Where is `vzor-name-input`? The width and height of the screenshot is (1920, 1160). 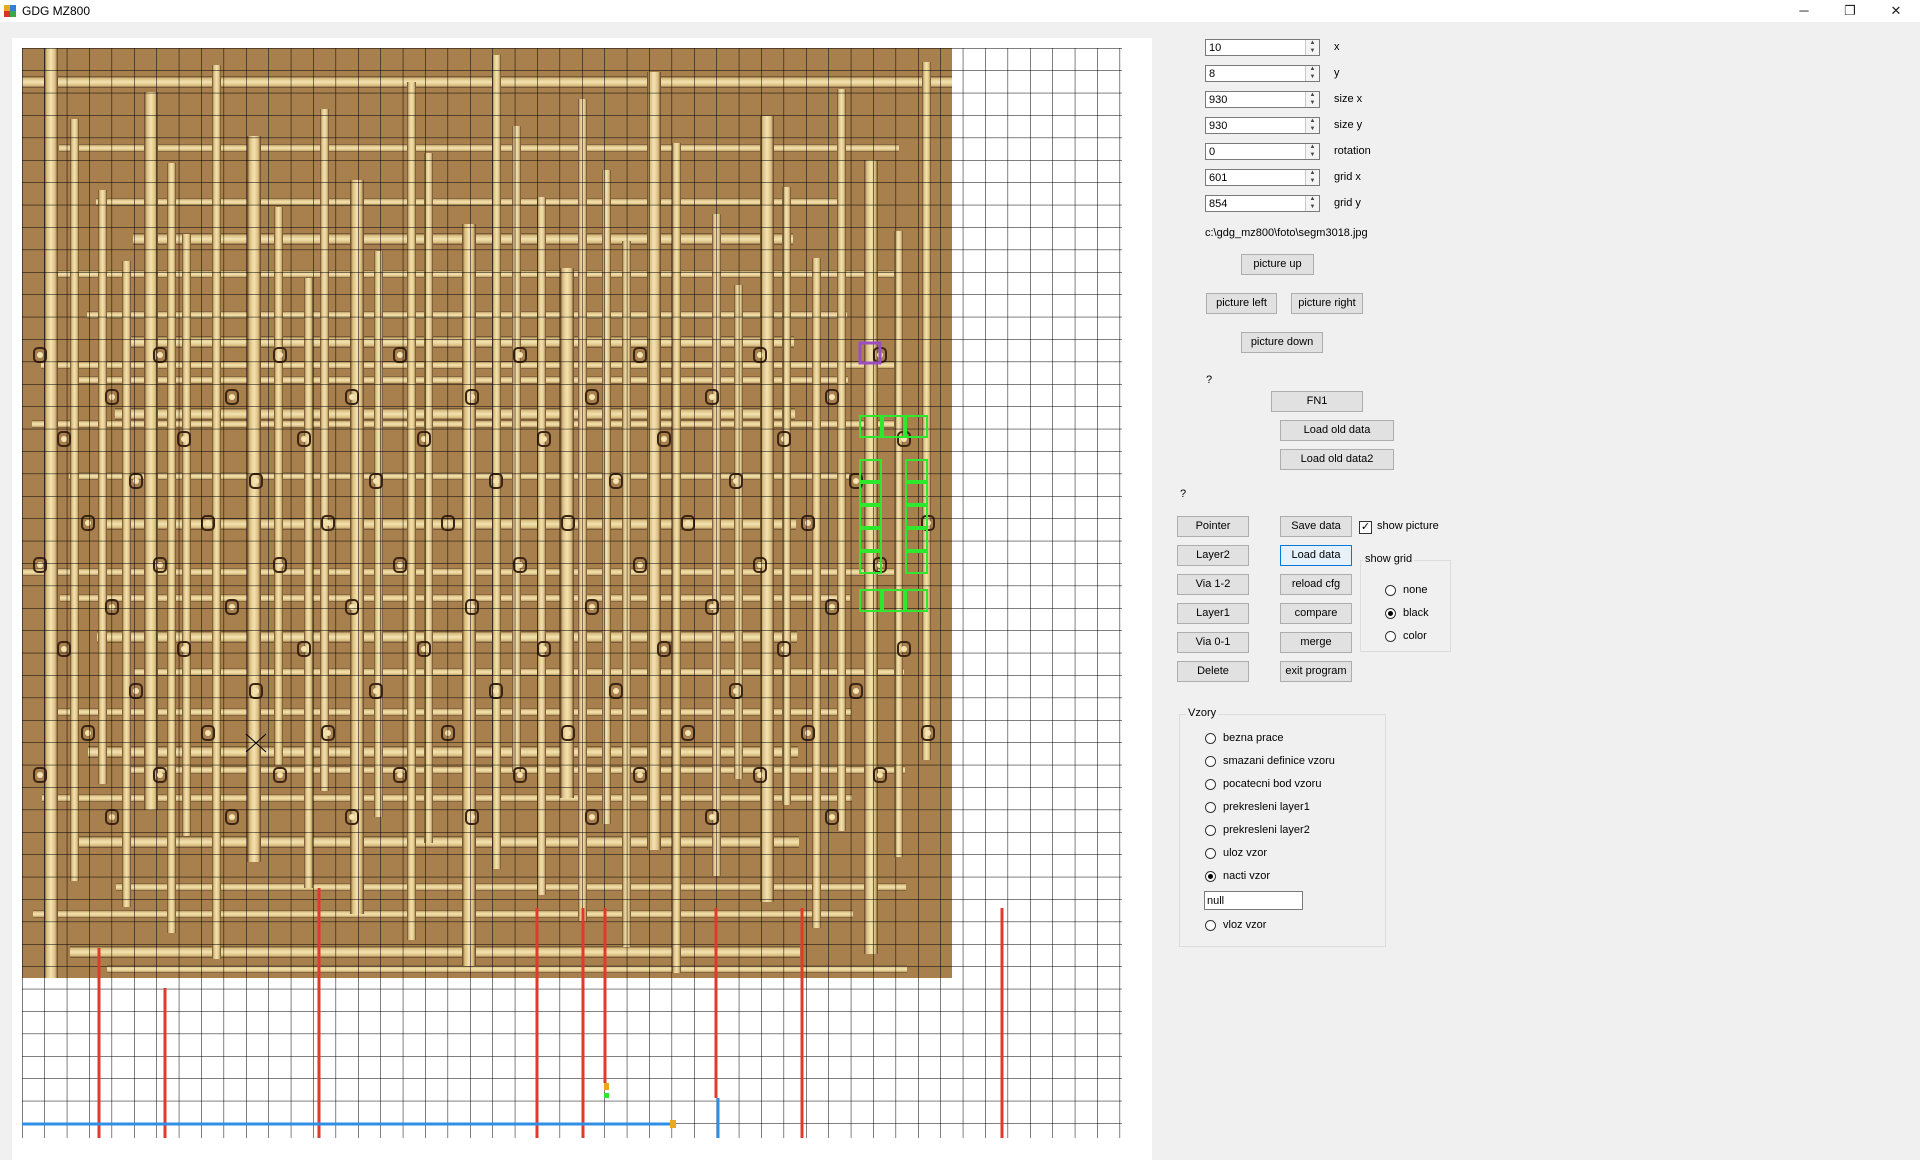
vzor-name-input is located at coordinates (1253, 900).